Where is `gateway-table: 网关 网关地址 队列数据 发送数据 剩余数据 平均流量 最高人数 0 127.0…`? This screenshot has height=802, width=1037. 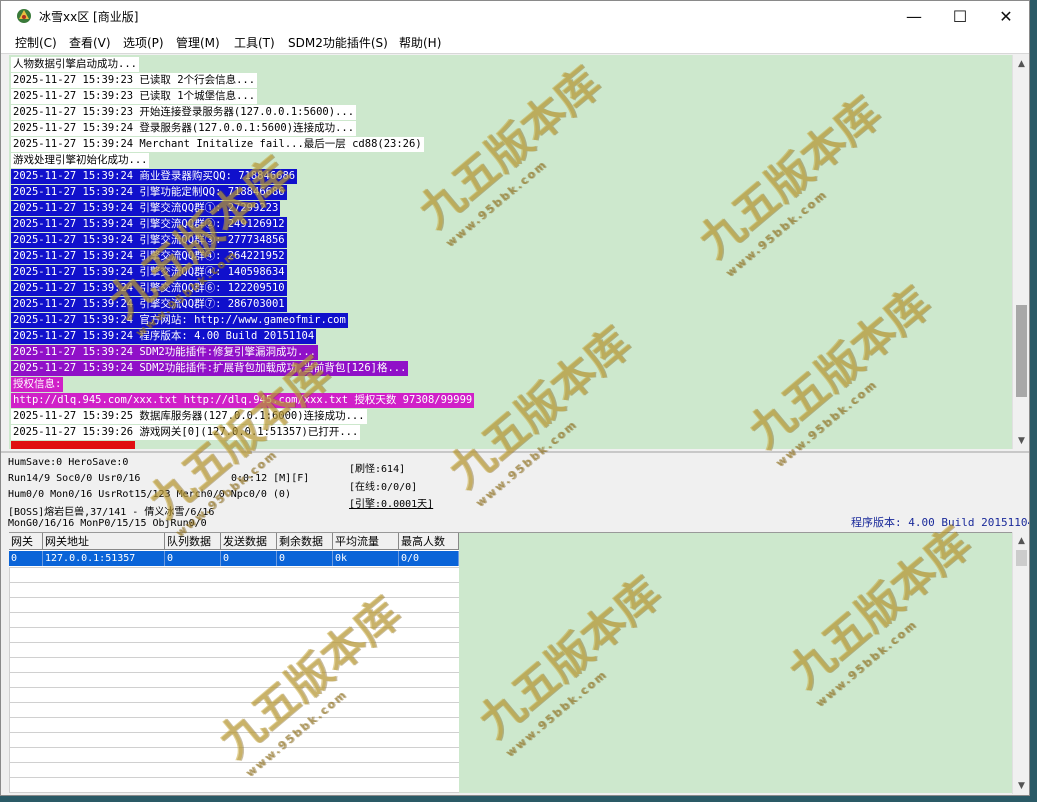
gateway-table: 网关 网关地址 队列数据 发送数据 剩余数据 平均流量 最高人数 0 127.0… is located at coordinates (234, 663).